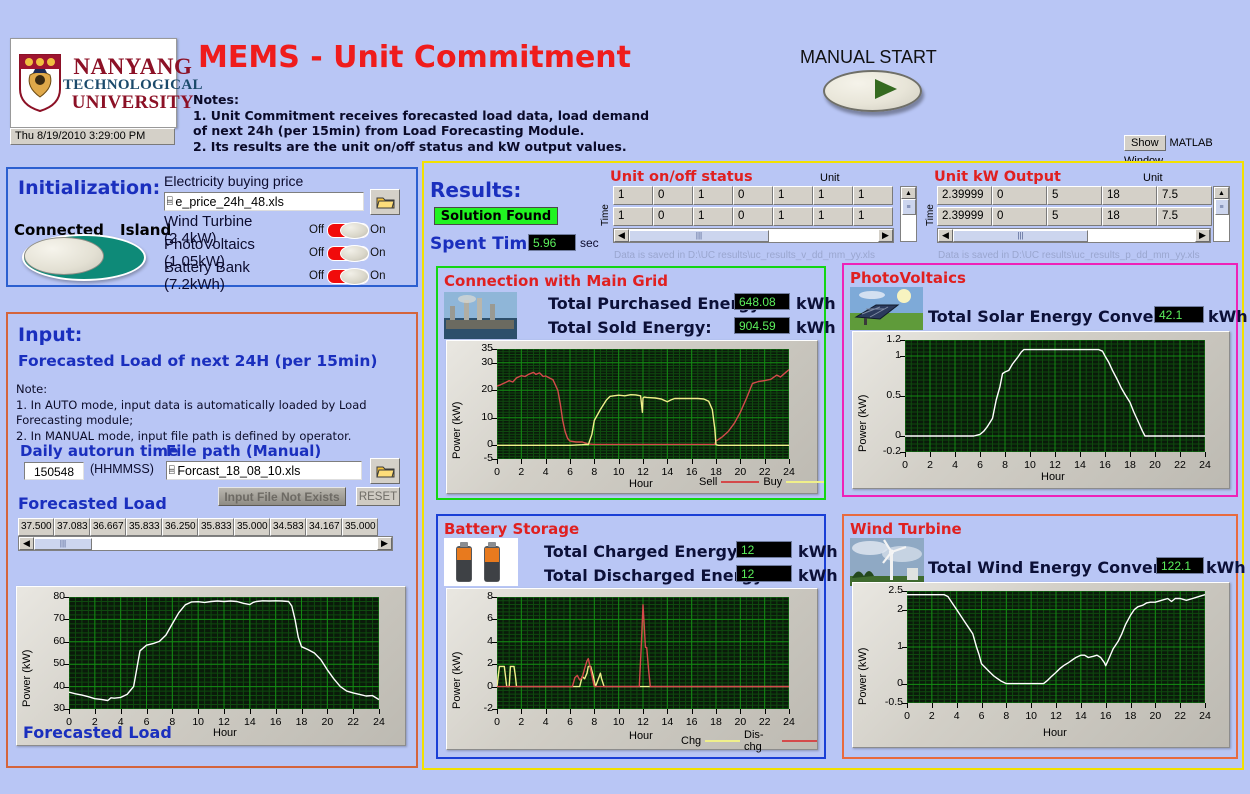 This screenshot has height=794, width=1250. Describe the element at coordinates (385, 202) in the screenshot. I see `browse-price-file-button` at that location.